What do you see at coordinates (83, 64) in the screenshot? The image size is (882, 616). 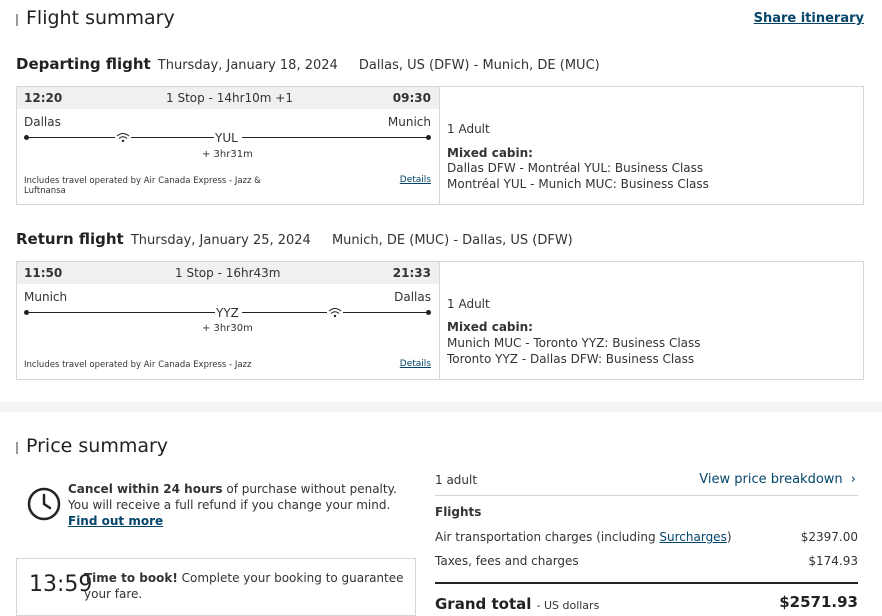 I see `departing-heading: Departing flight` at bounding box center [83, 64].